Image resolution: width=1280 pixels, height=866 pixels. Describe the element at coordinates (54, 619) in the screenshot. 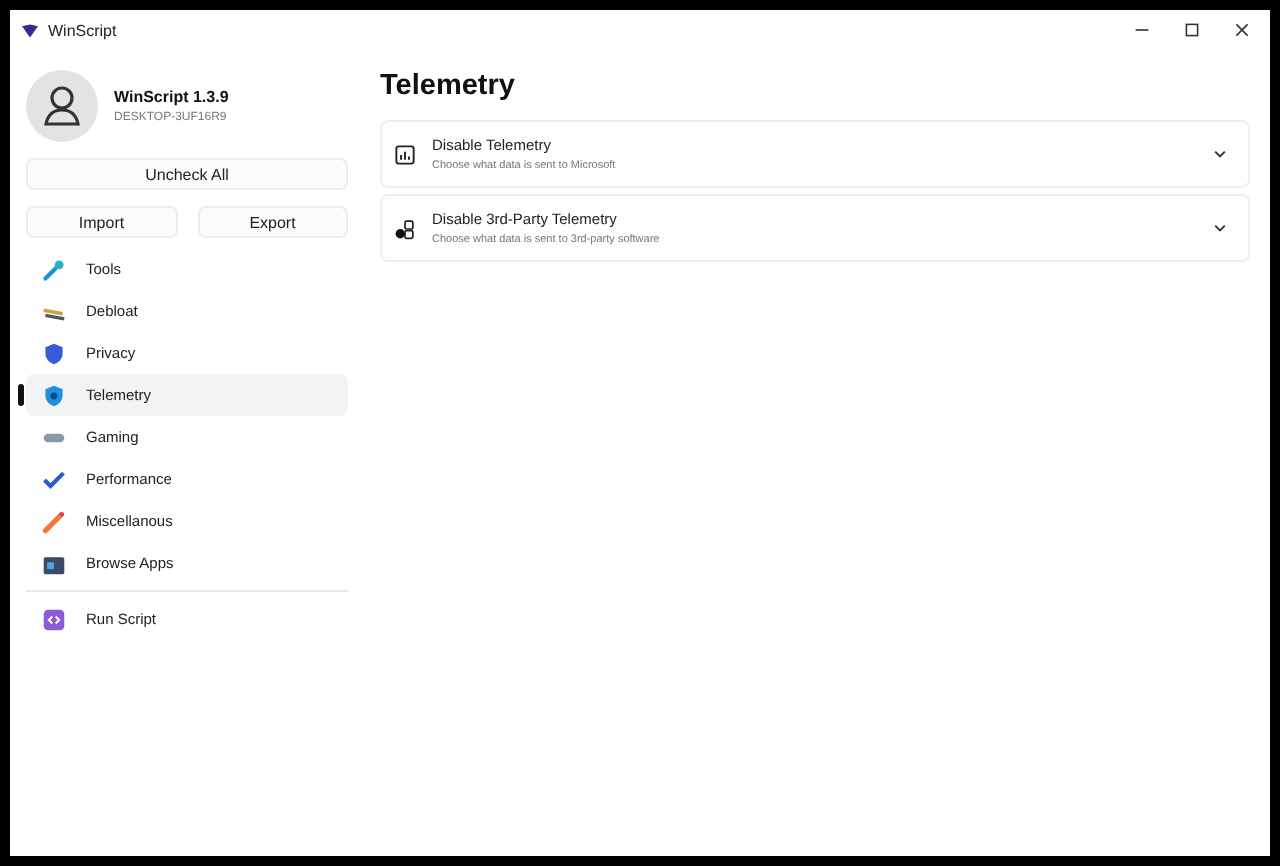

I see `script-icon` at that location.